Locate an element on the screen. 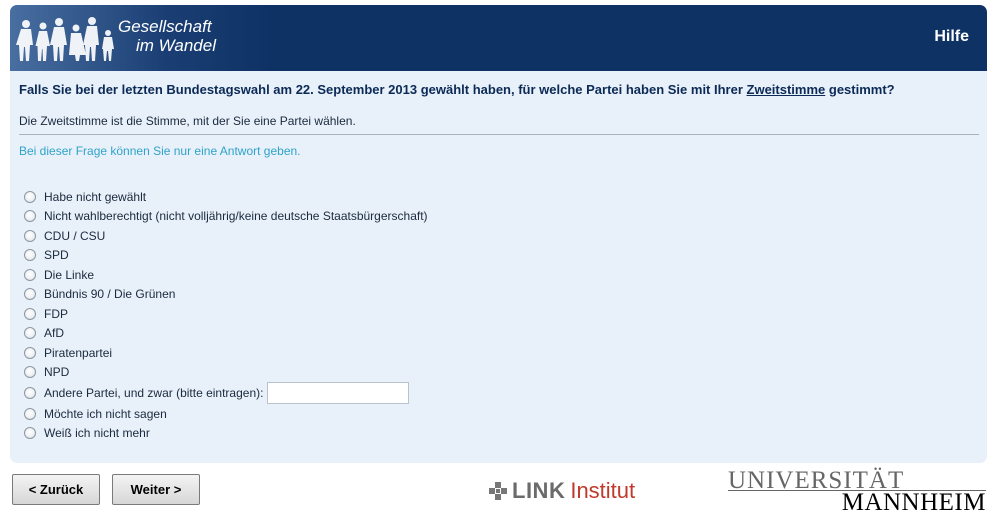 The width and height of the screenshot is (994, 524). university-logo: UNIVERSITÄT MANNHEIM is located at coordinates (857, 492).